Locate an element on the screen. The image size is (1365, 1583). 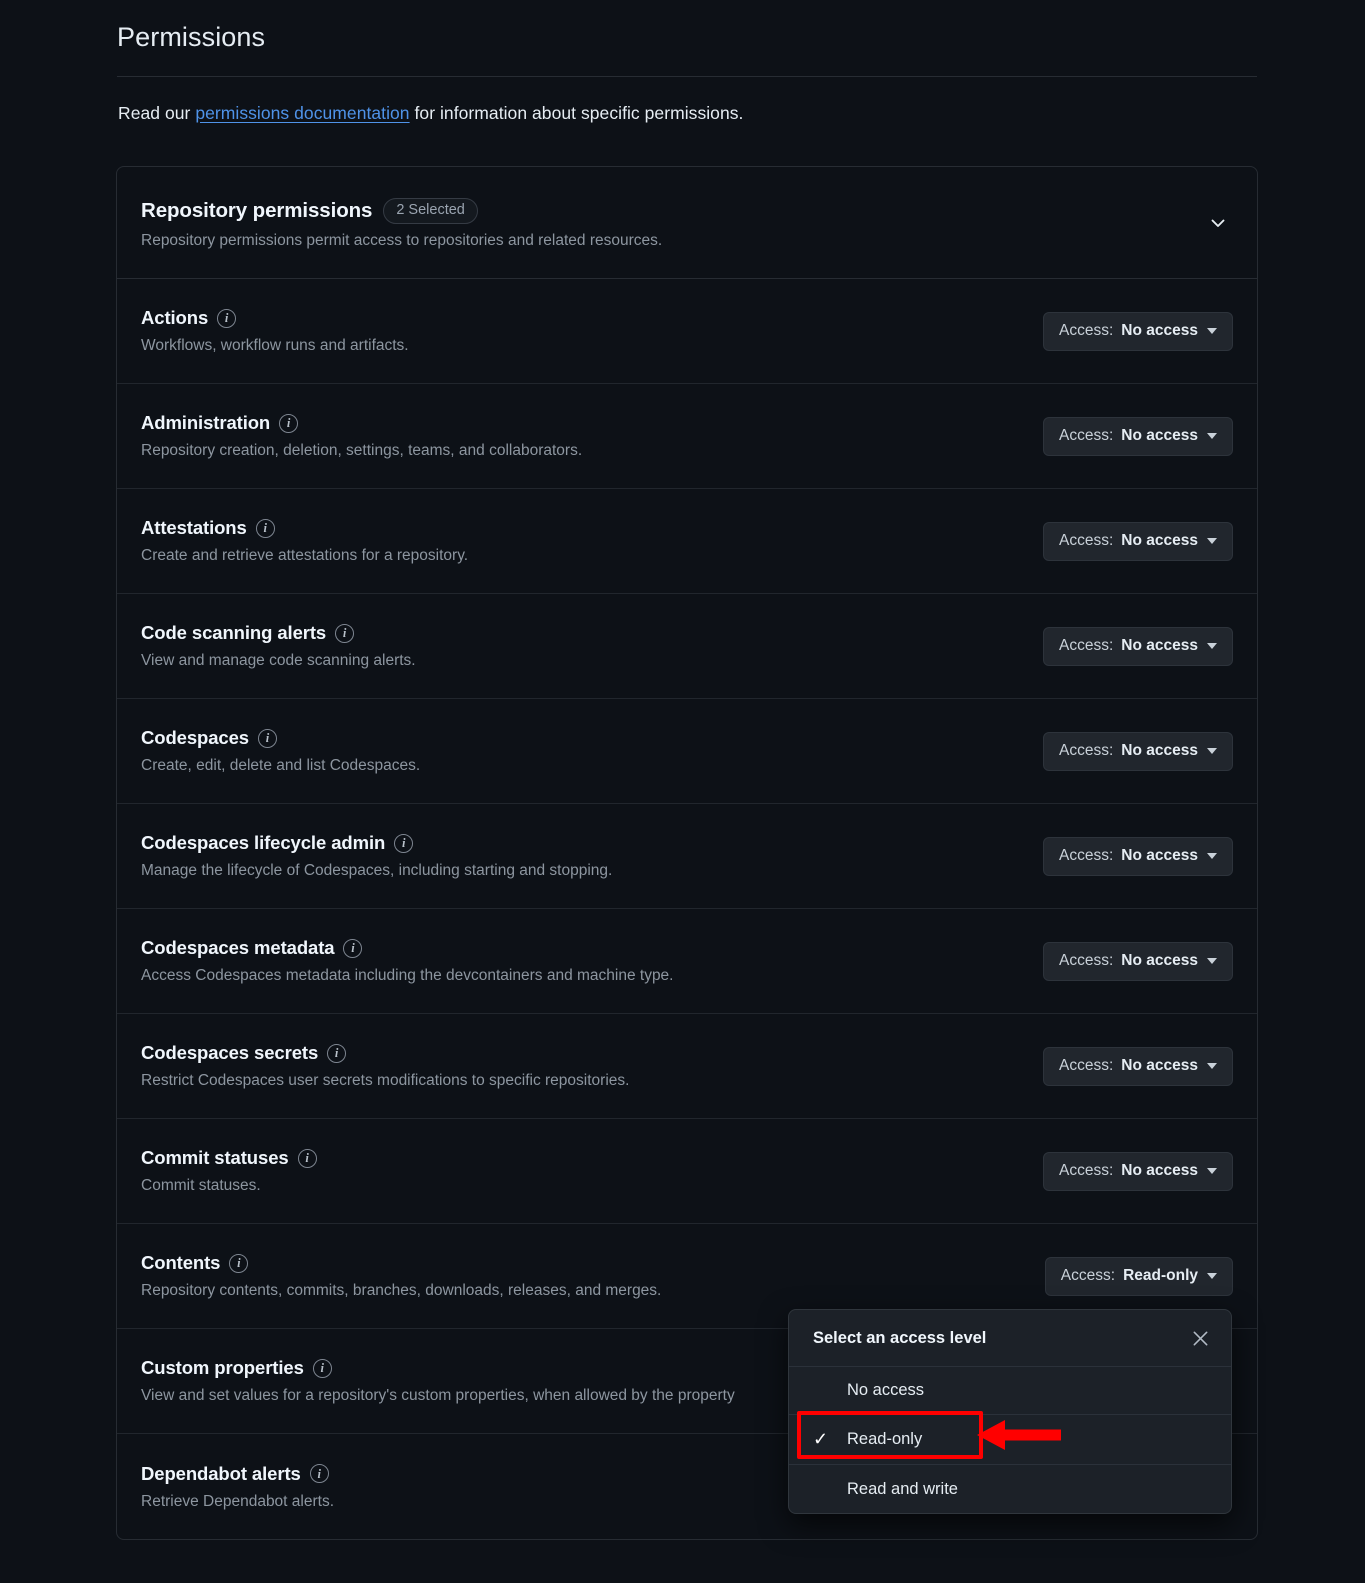
card-header-title-row: Repository permissions 2 Selected is located at coordinates (687, 211).